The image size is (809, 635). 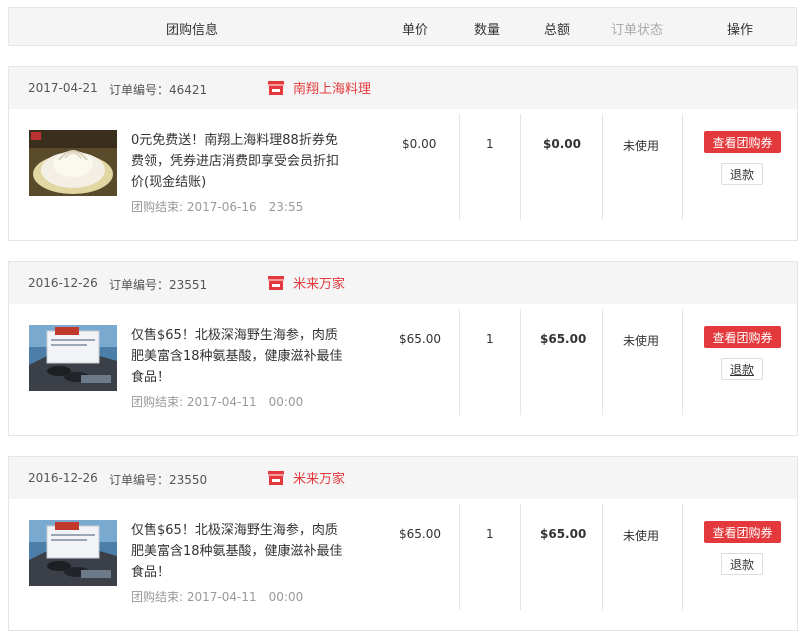 I want to click on order-header: 2016-12-26 订单编号：23551 米来万家, so click(x=403, y=283).